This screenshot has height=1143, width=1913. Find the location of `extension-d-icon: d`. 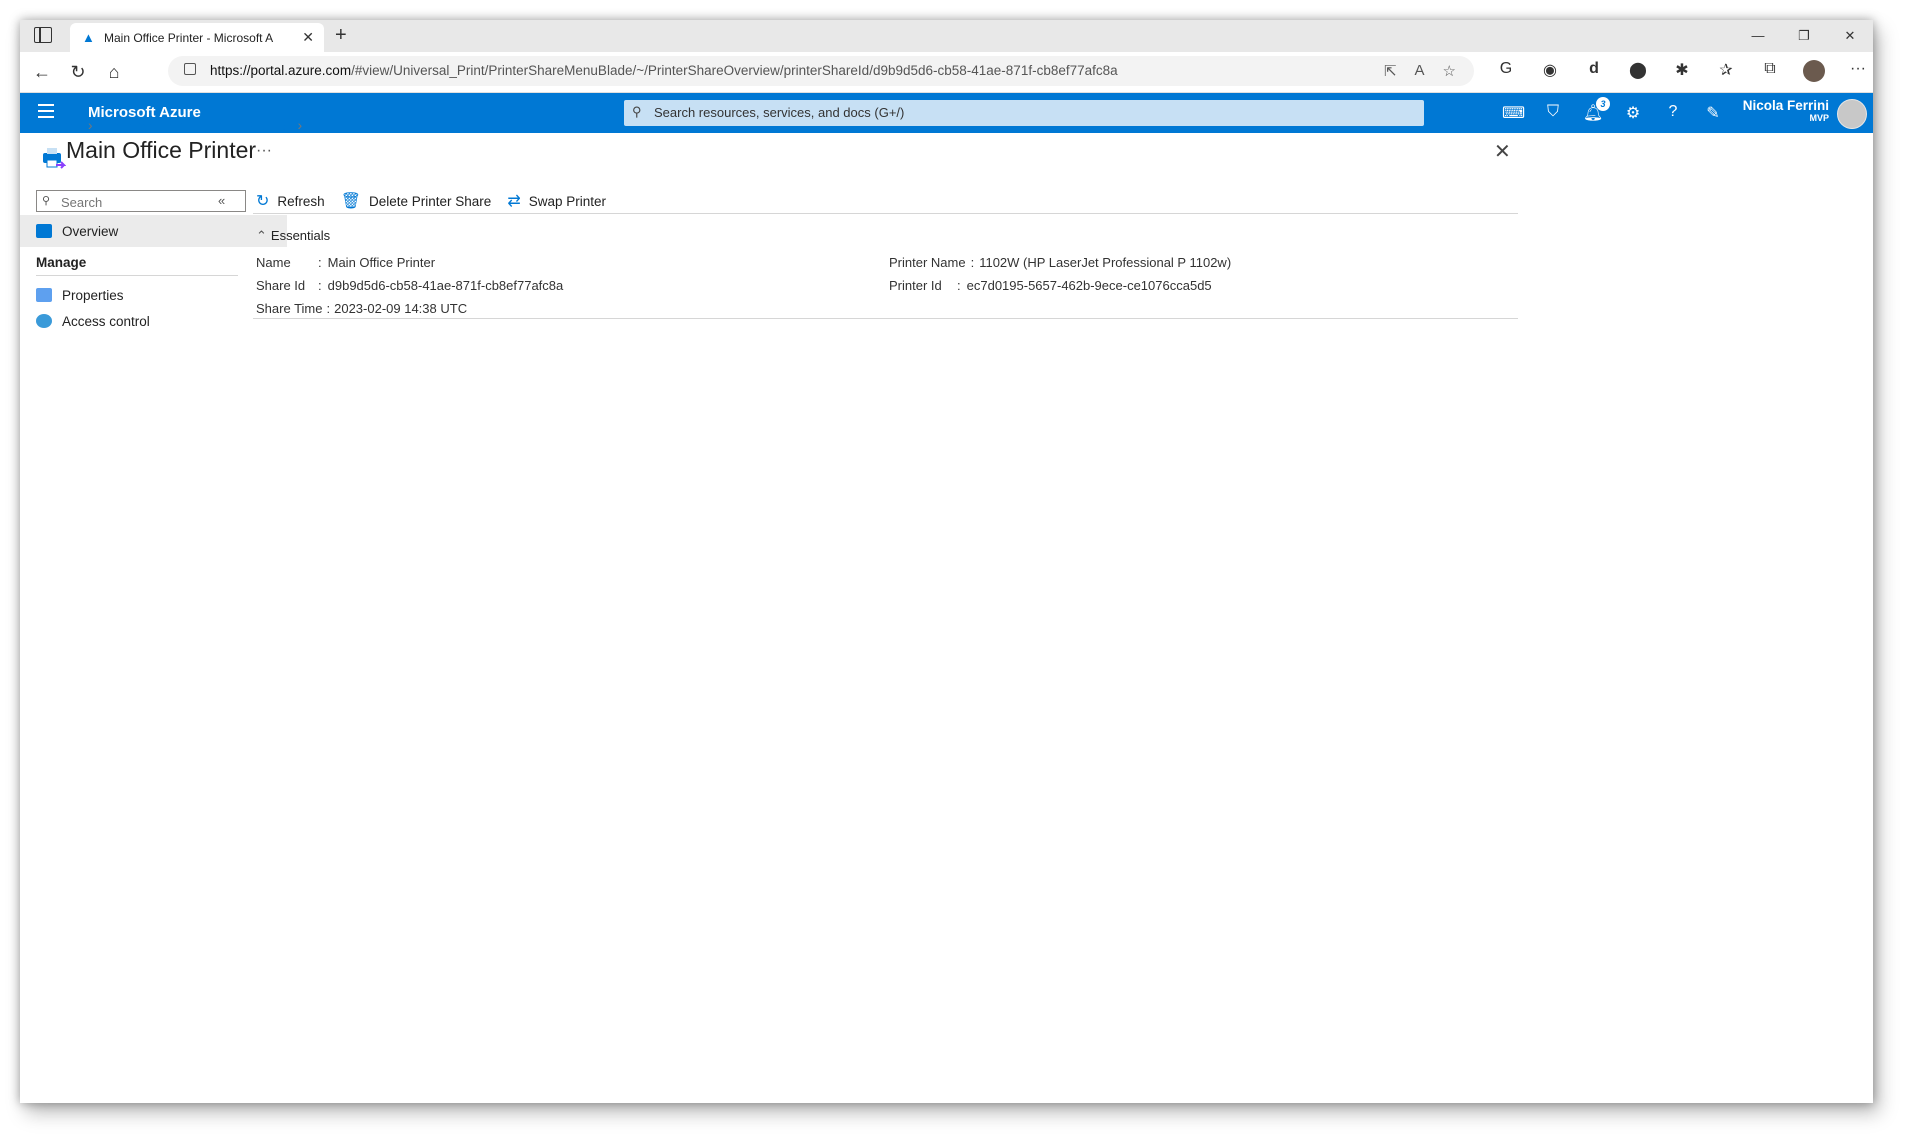

extension-d-icon: d is located at coordinates (1594, 73).